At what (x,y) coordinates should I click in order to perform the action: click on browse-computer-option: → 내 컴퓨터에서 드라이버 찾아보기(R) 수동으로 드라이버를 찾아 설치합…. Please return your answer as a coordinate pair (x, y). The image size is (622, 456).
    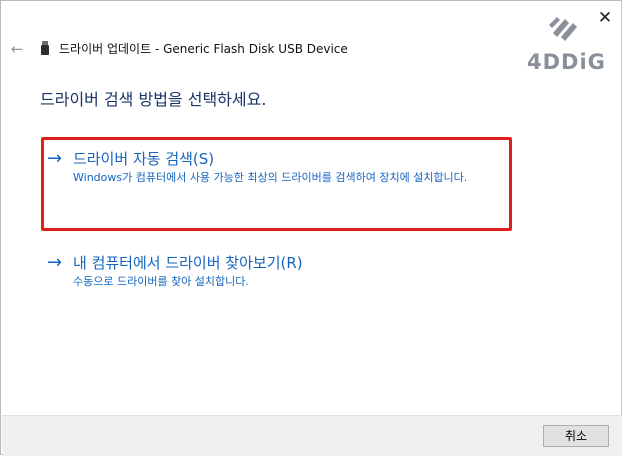
    Looking at the image, I should click on (279, 273).